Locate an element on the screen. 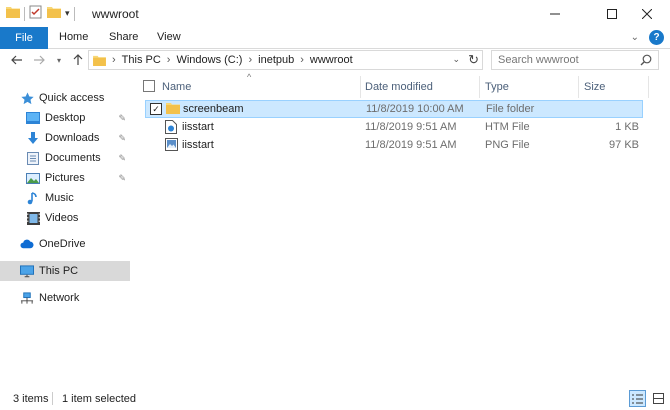 Image resolution: width=670 pixels, height=410 pixels. sidebar-item-onedrive: OneDrive is located at coordinates (65, 244).